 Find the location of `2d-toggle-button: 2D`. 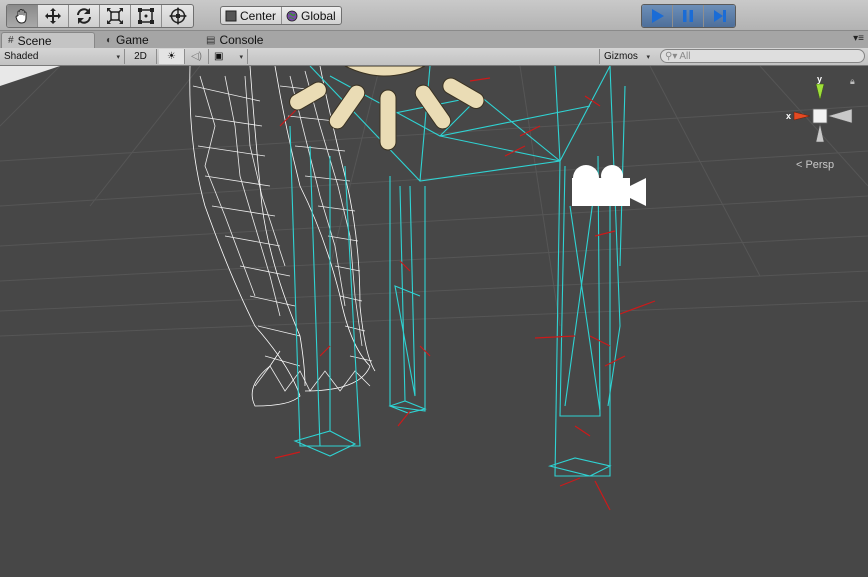

2d-toggle-button: 2D is located at coordinates (141, 56).